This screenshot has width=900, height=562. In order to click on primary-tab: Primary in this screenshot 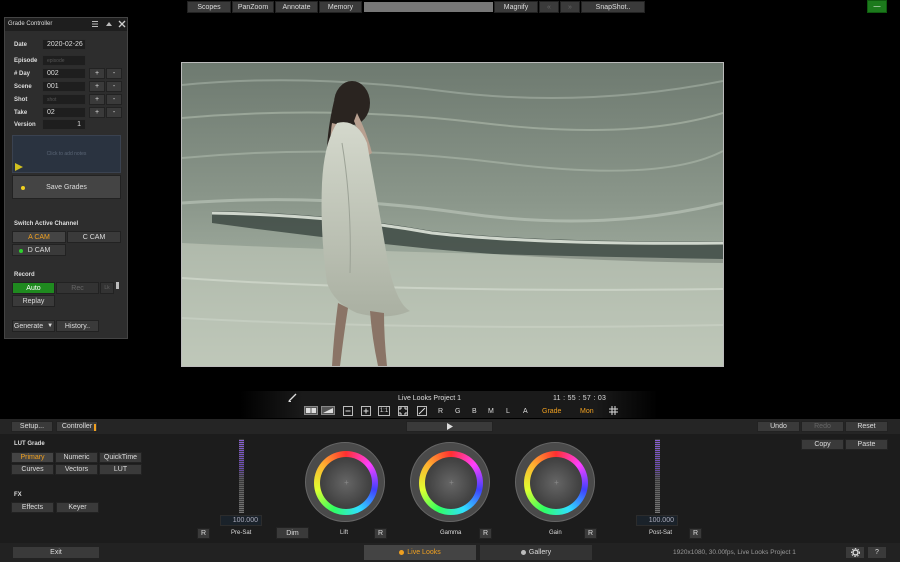, I will do `click(32, 457)`.